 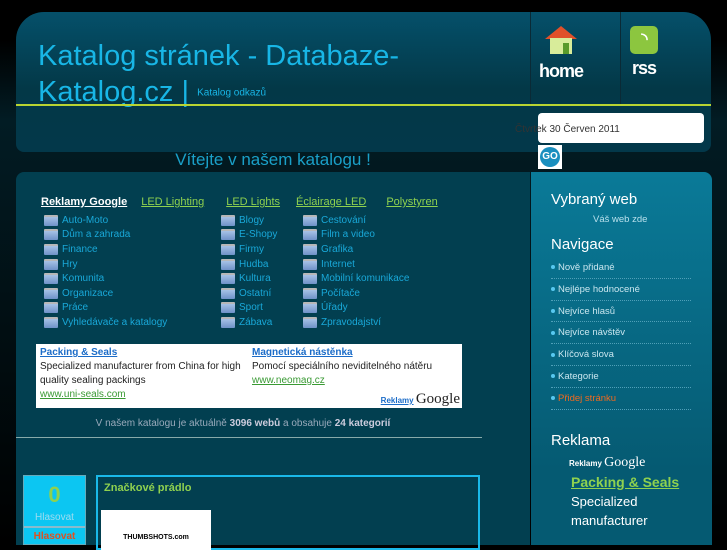 What do you see at coordinates (156, 530) in the screenshot?
I see `site-thumbnail: THUMBSHOTS.com` at bounding box center [156, 530].